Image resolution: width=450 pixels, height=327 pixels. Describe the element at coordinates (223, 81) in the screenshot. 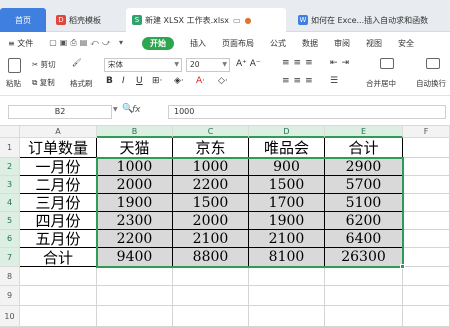

I see `clear-format-icon: ◇·` at that location.